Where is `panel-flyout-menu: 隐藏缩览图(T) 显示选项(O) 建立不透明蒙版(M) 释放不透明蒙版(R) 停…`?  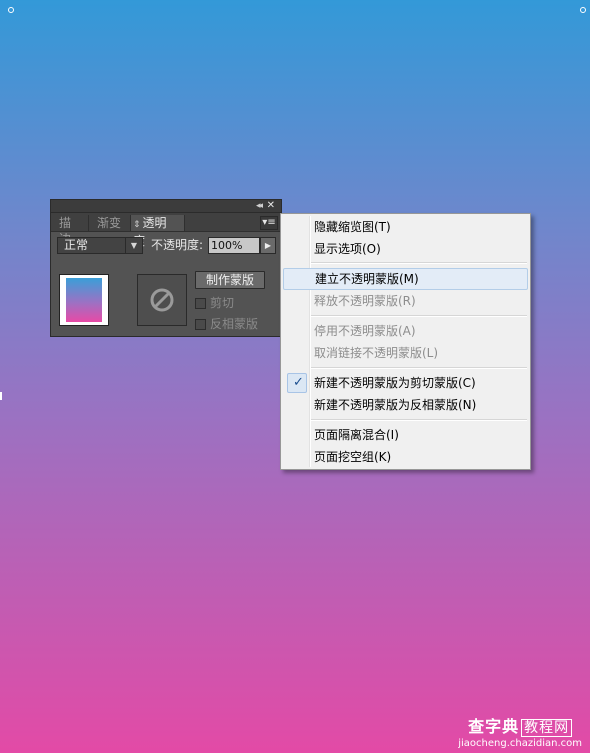
panel-flyout-menu: 隐藏缩览图(T) 显示选项(O) 建立不透明蒙版(M) 释放不透明蒙版(R) 停… is located at coordinates (405, 341).